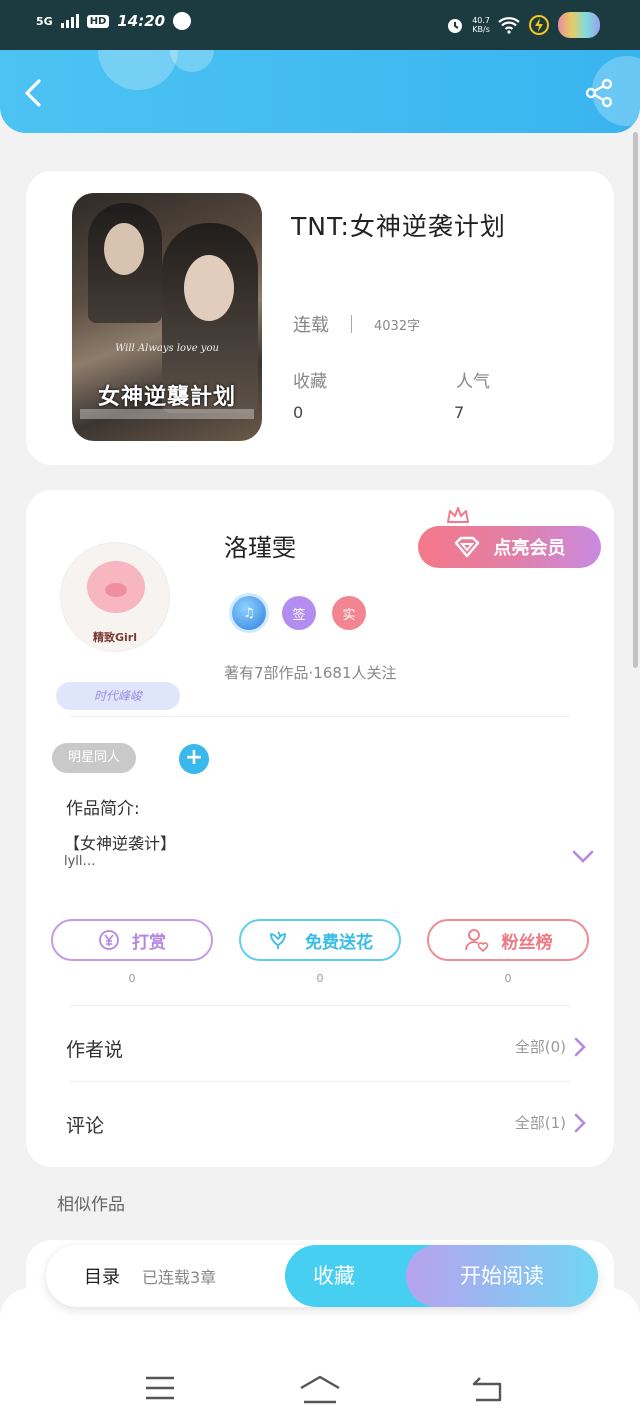  What do you see at coordinates (502, 1276) in the screenshot?
I see `start-reading-button: 开始阅读` at bounding box center [502, 1276].